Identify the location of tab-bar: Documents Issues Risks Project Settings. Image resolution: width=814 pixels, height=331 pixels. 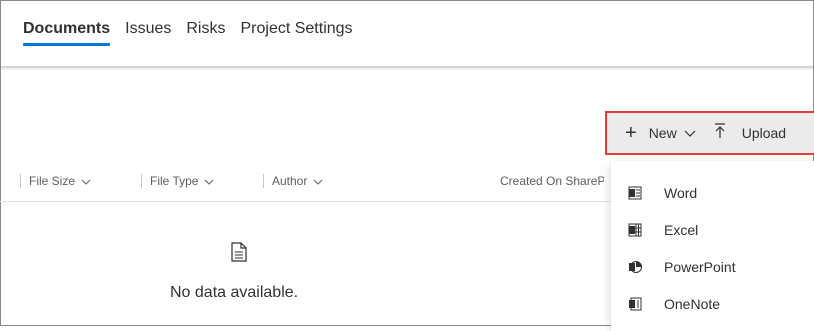
(195, 33).